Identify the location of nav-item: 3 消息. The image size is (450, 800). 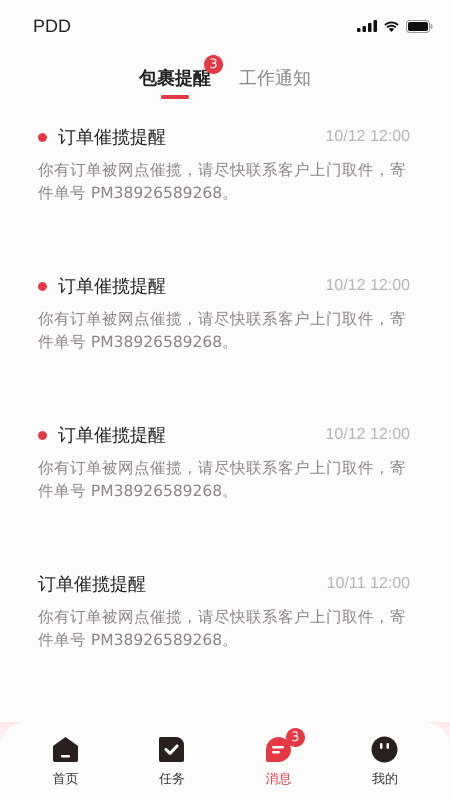
(278, 761).